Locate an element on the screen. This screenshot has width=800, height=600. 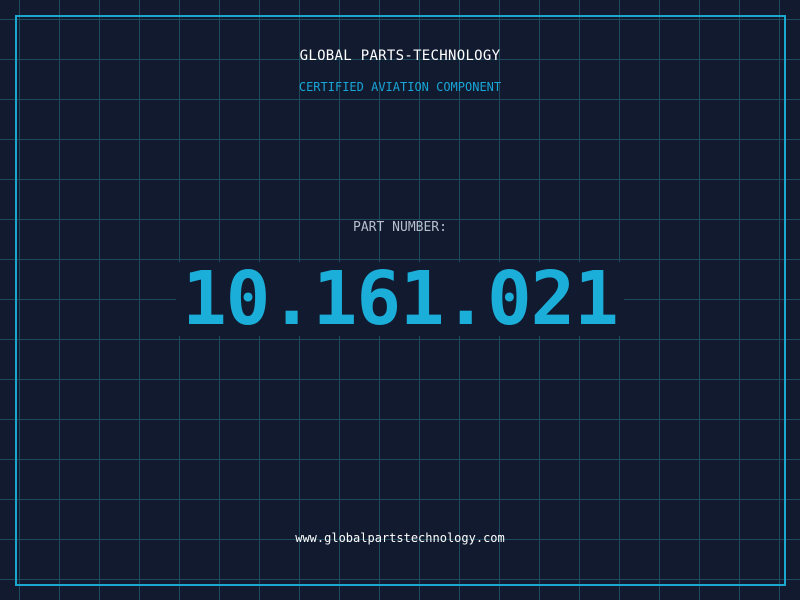
certification-tagline: CERTIFIED AVIATION COMPONENT is located at coordinates (400, 87).